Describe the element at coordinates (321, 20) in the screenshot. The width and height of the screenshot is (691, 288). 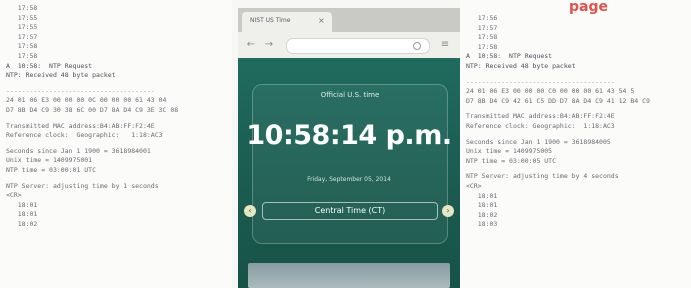
I see `close-icon: ×` at that location.